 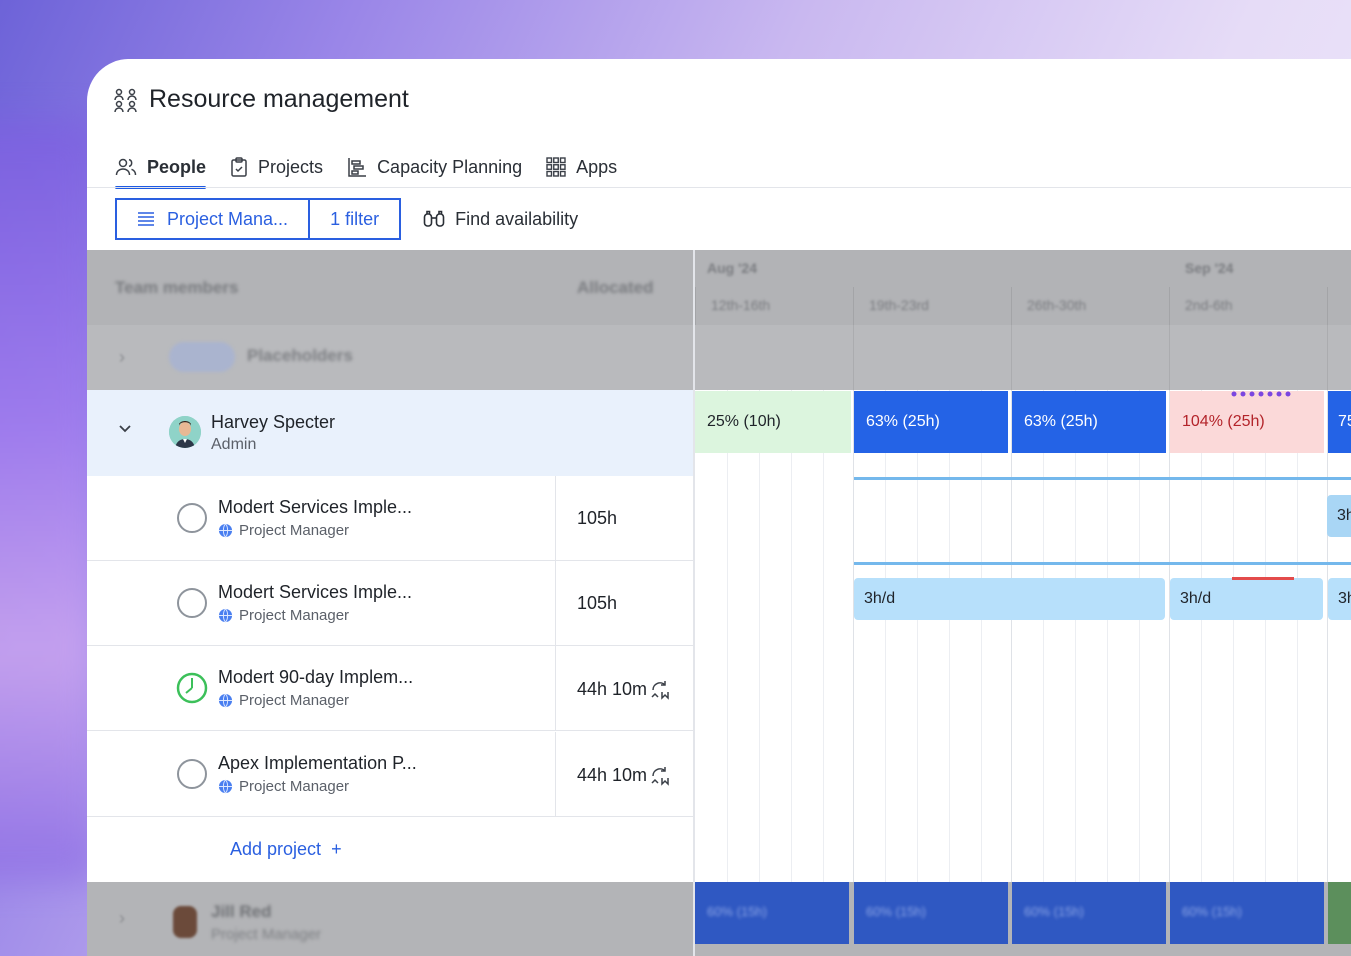 I want to click on page-title: Resource management, so click(x=279, y=99).